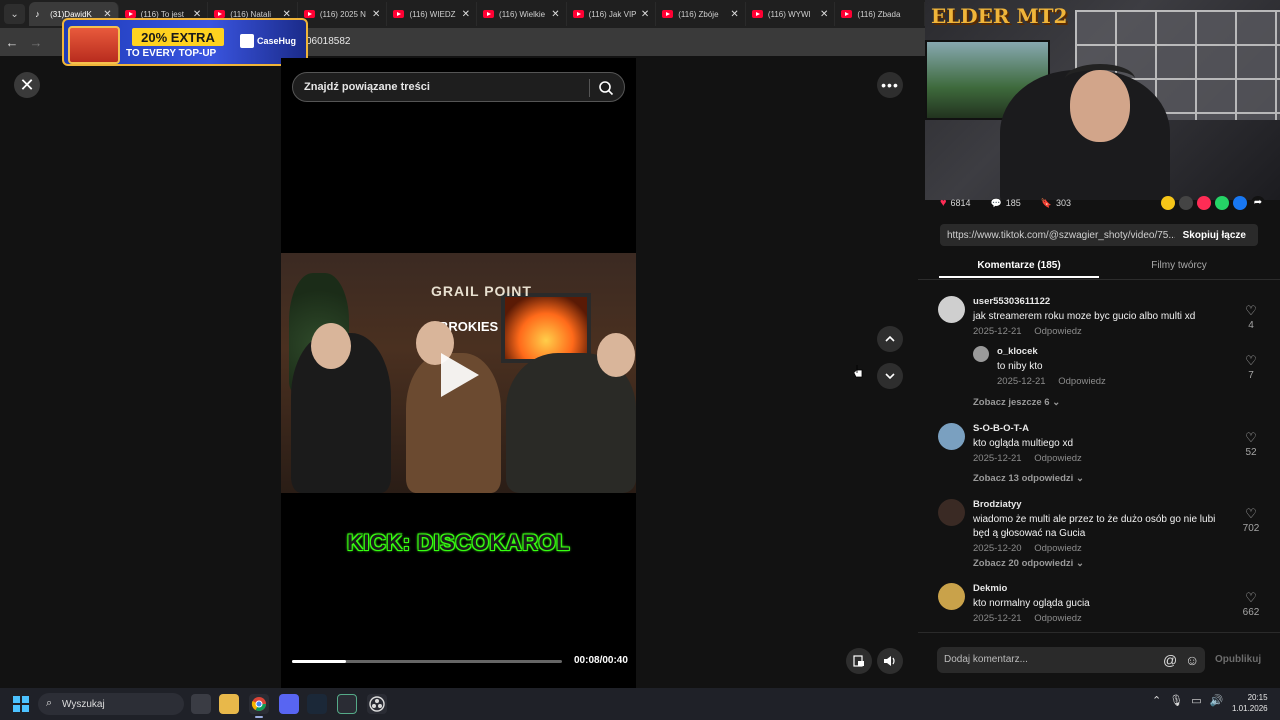 The width and height of the screenshot is (1280, 720). Describe the element at coordinates (1217, 700) in the screenshot. I see `volume-icon: 🔊` at that location.